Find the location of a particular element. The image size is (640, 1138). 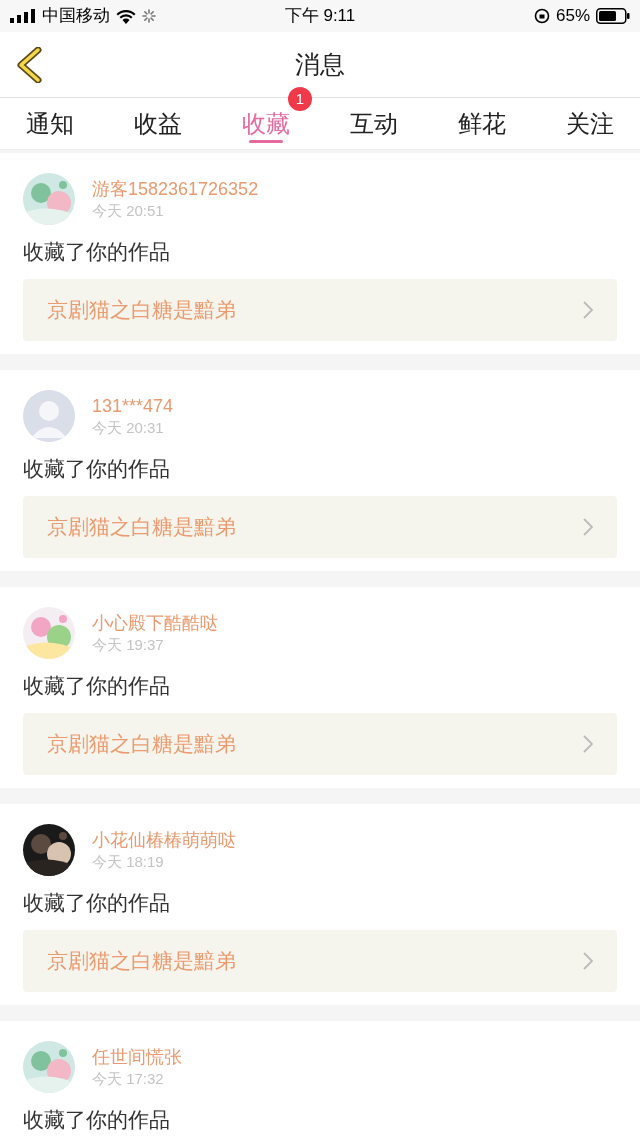

battery-percent: 65% is located at coordinates (572, 16).